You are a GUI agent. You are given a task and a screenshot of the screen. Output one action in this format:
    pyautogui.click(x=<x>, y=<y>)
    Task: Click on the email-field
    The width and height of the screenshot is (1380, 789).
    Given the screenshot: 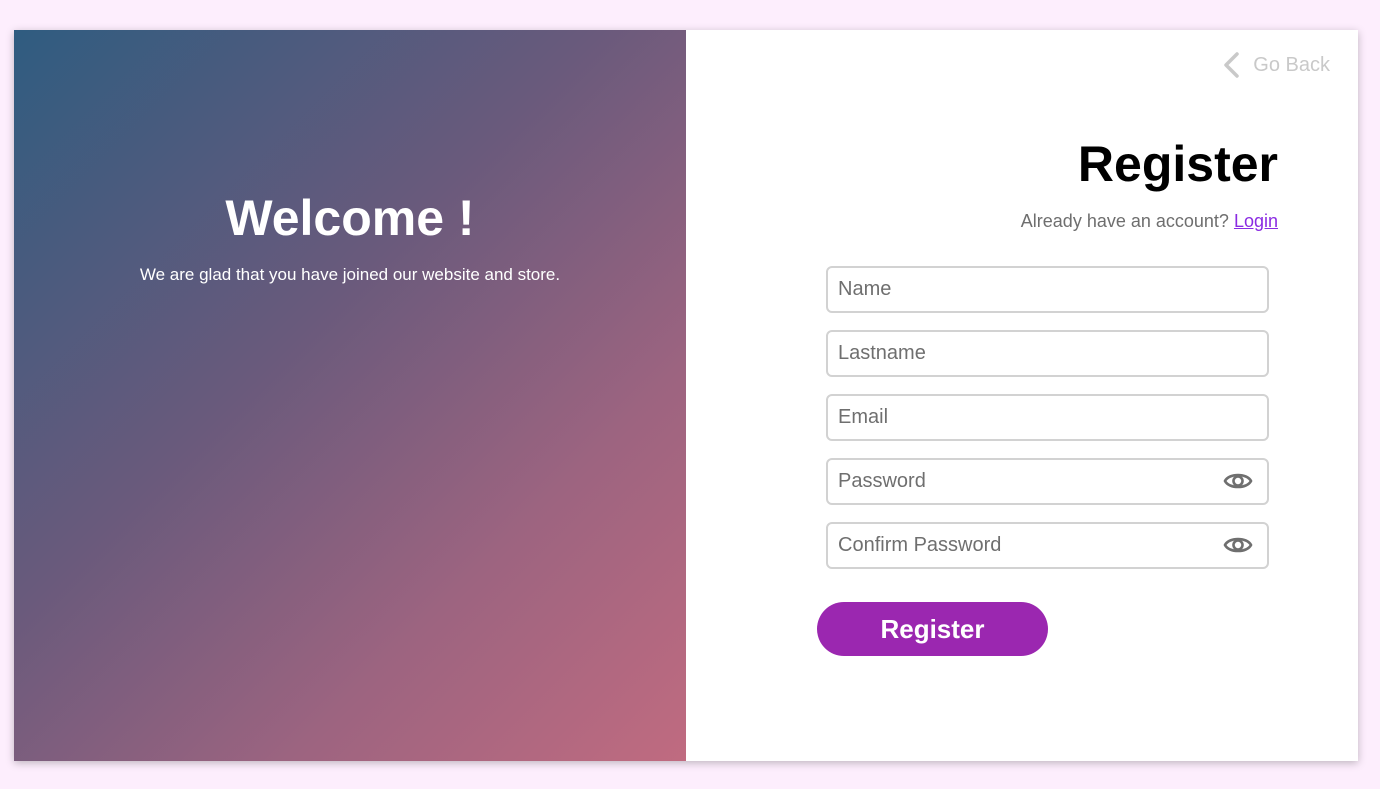 What is the action you would take?
    pyautogui.click(x=1047, y=417)
    